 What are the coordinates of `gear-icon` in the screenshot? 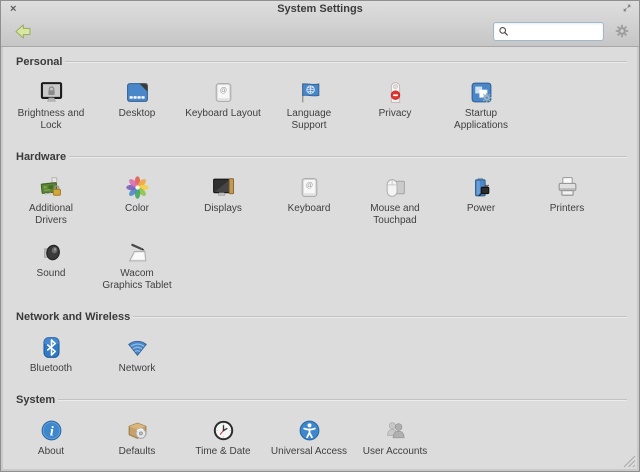 It's located at (622, 31).